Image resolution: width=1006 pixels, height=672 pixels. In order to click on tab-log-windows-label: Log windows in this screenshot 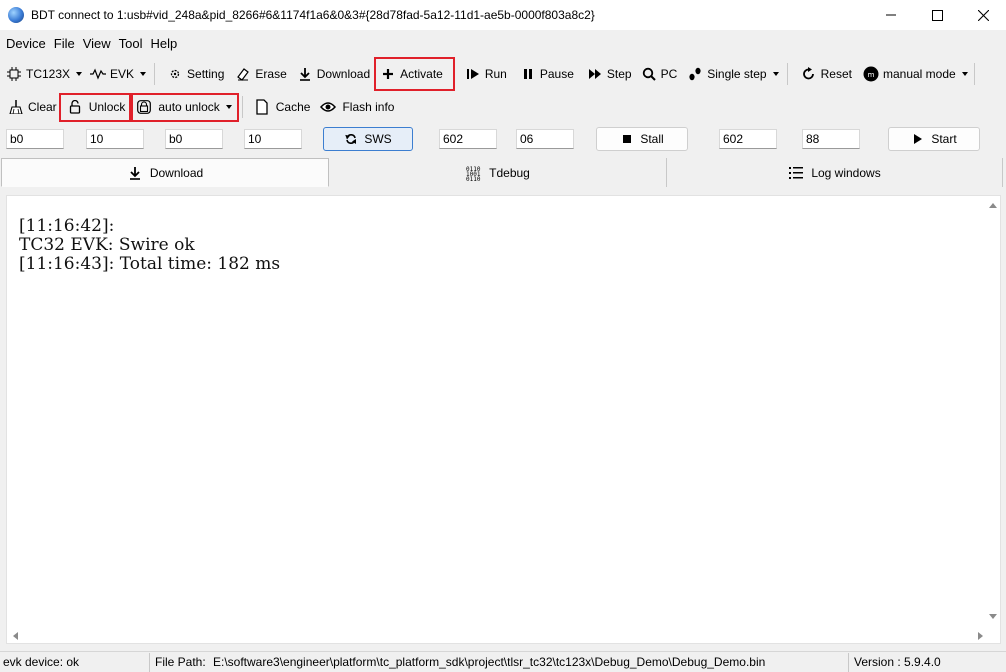, I will do `click(846, 172)`.